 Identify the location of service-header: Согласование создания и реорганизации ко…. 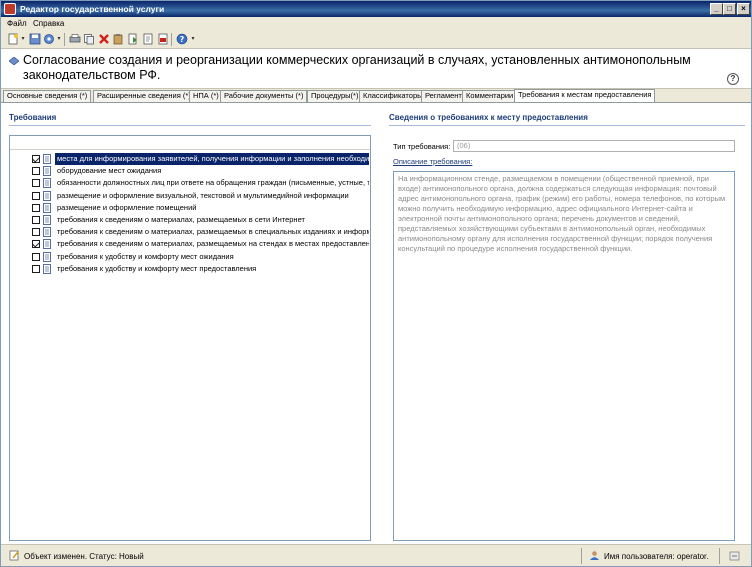
(376, 69).